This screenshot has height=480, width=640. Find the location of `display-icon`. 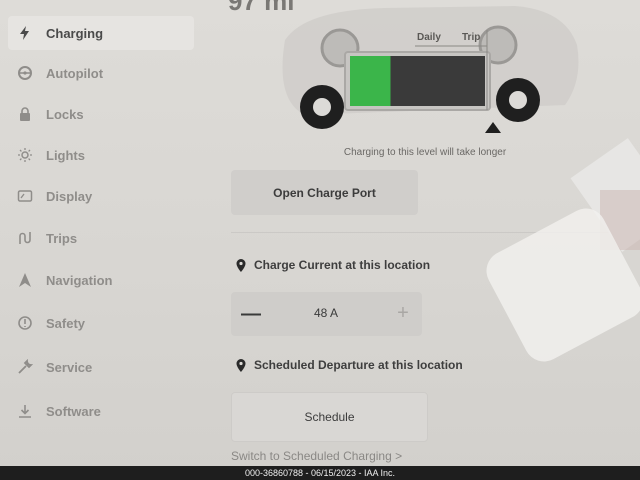

display-icon is located at coordinates (25, 196).